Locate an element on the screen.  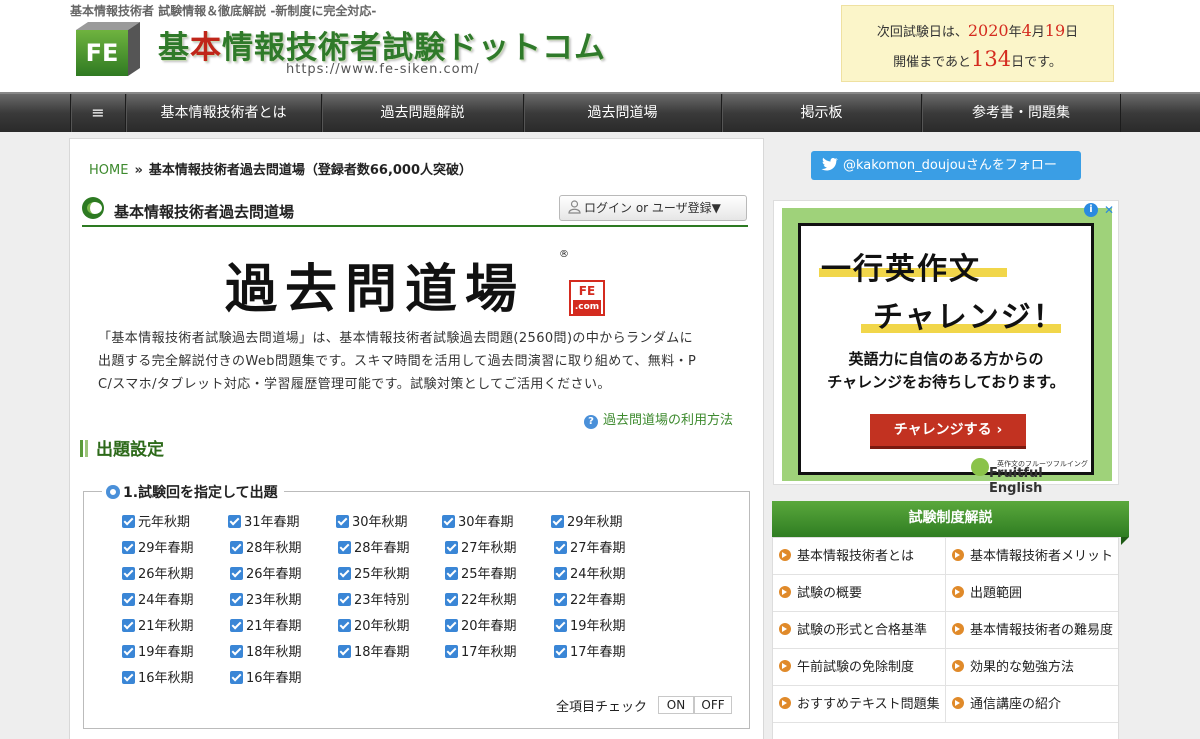
exam-checkbox: 16年春期 is located at coordinates (266, 679).